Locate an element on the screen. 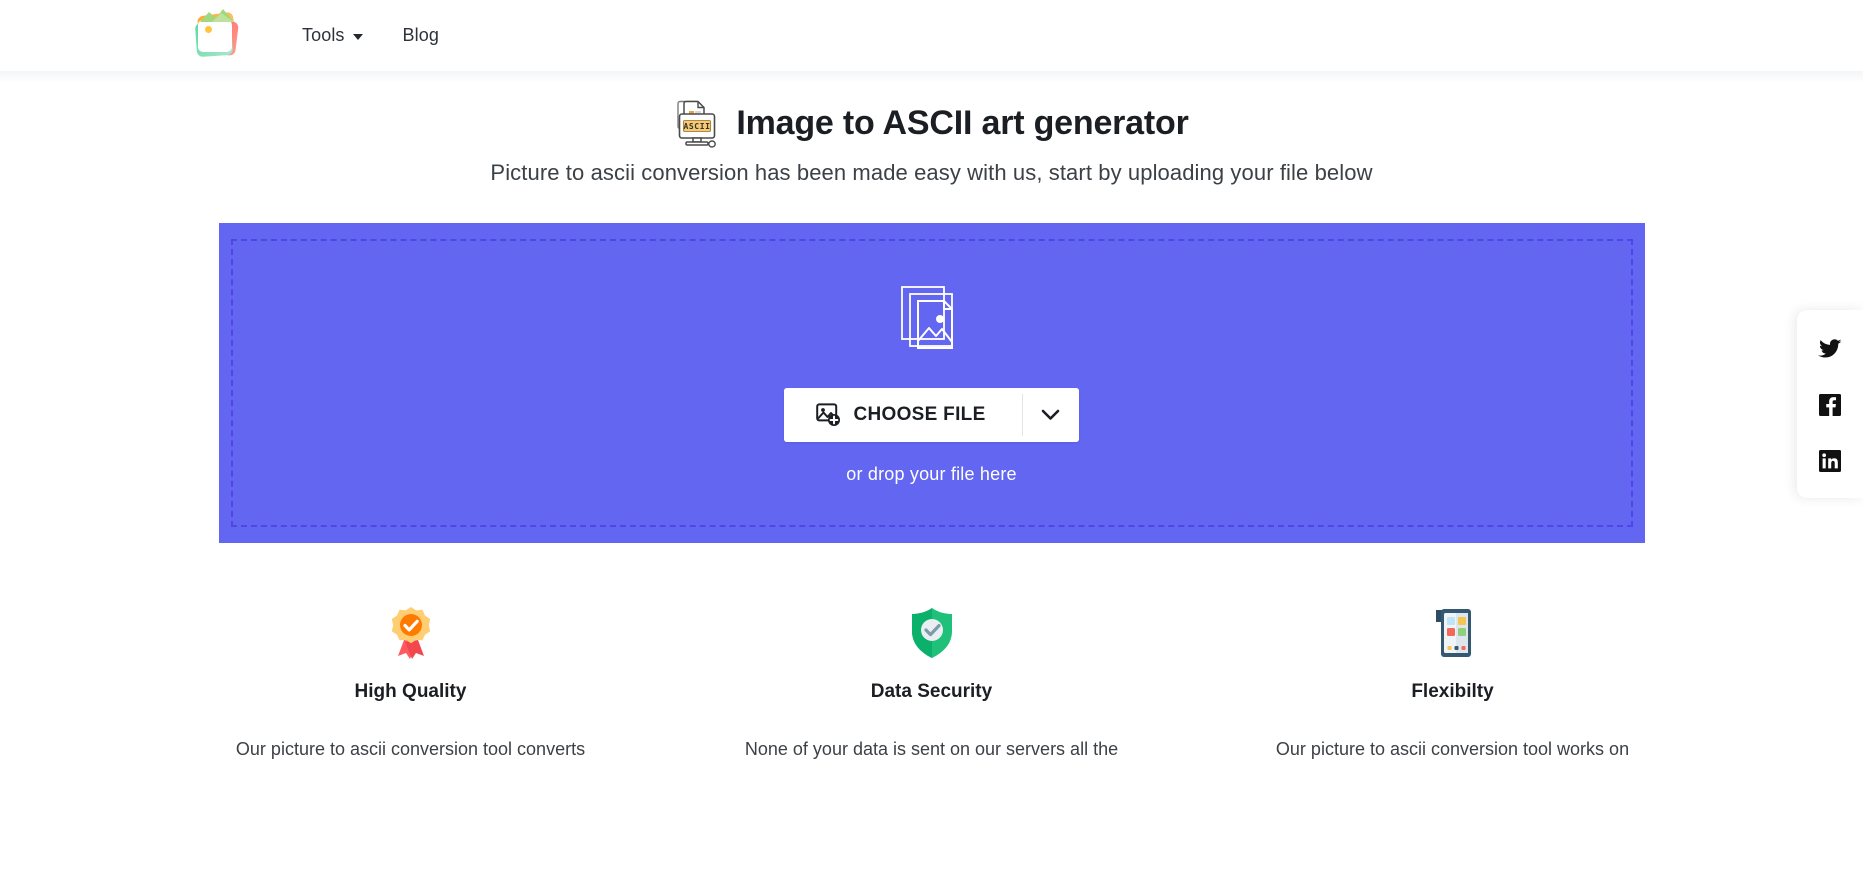 The image size is (1863, 879). site-logo is located at coordinates (217, 35).